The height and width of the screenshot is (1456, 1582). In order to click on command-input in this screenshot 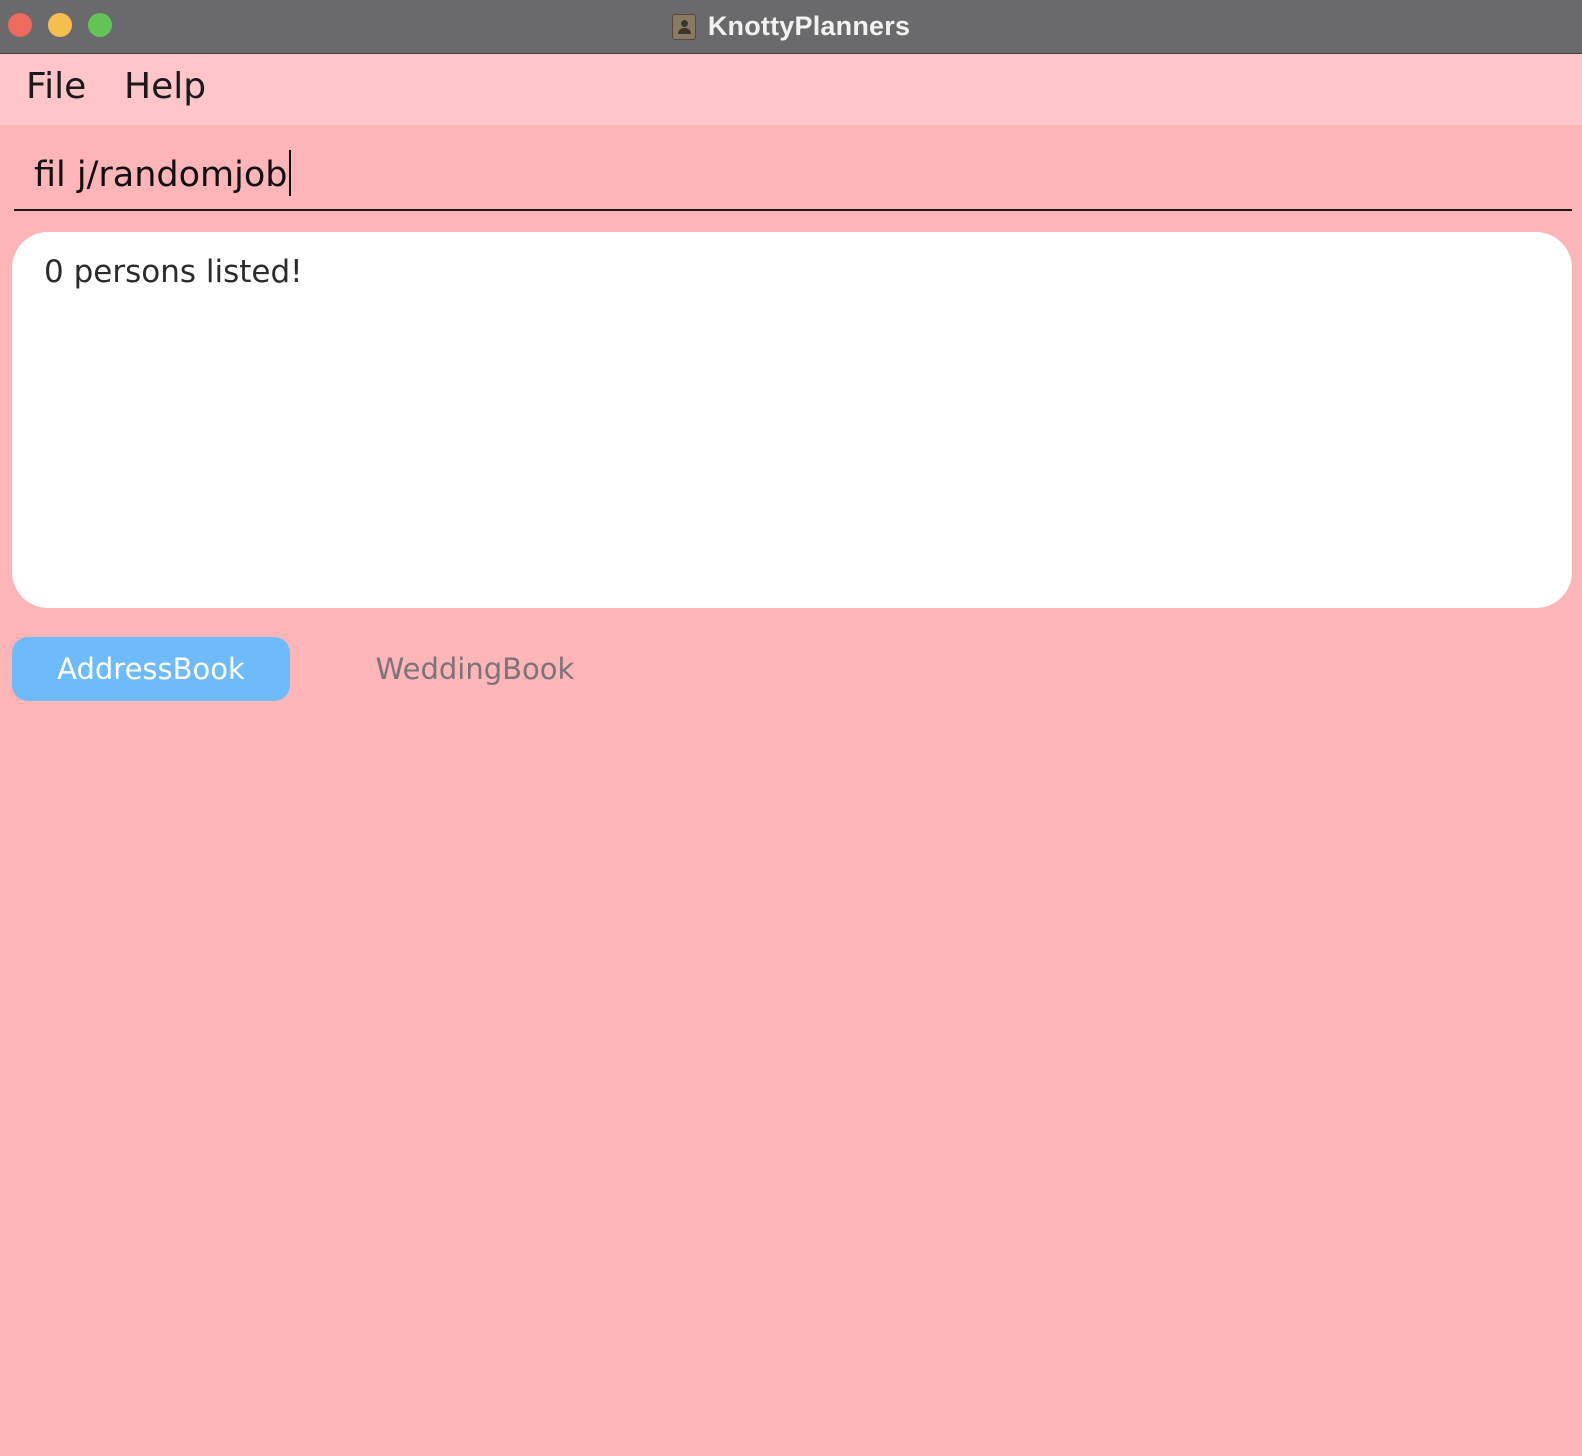, I will do `click(794, 175)`.